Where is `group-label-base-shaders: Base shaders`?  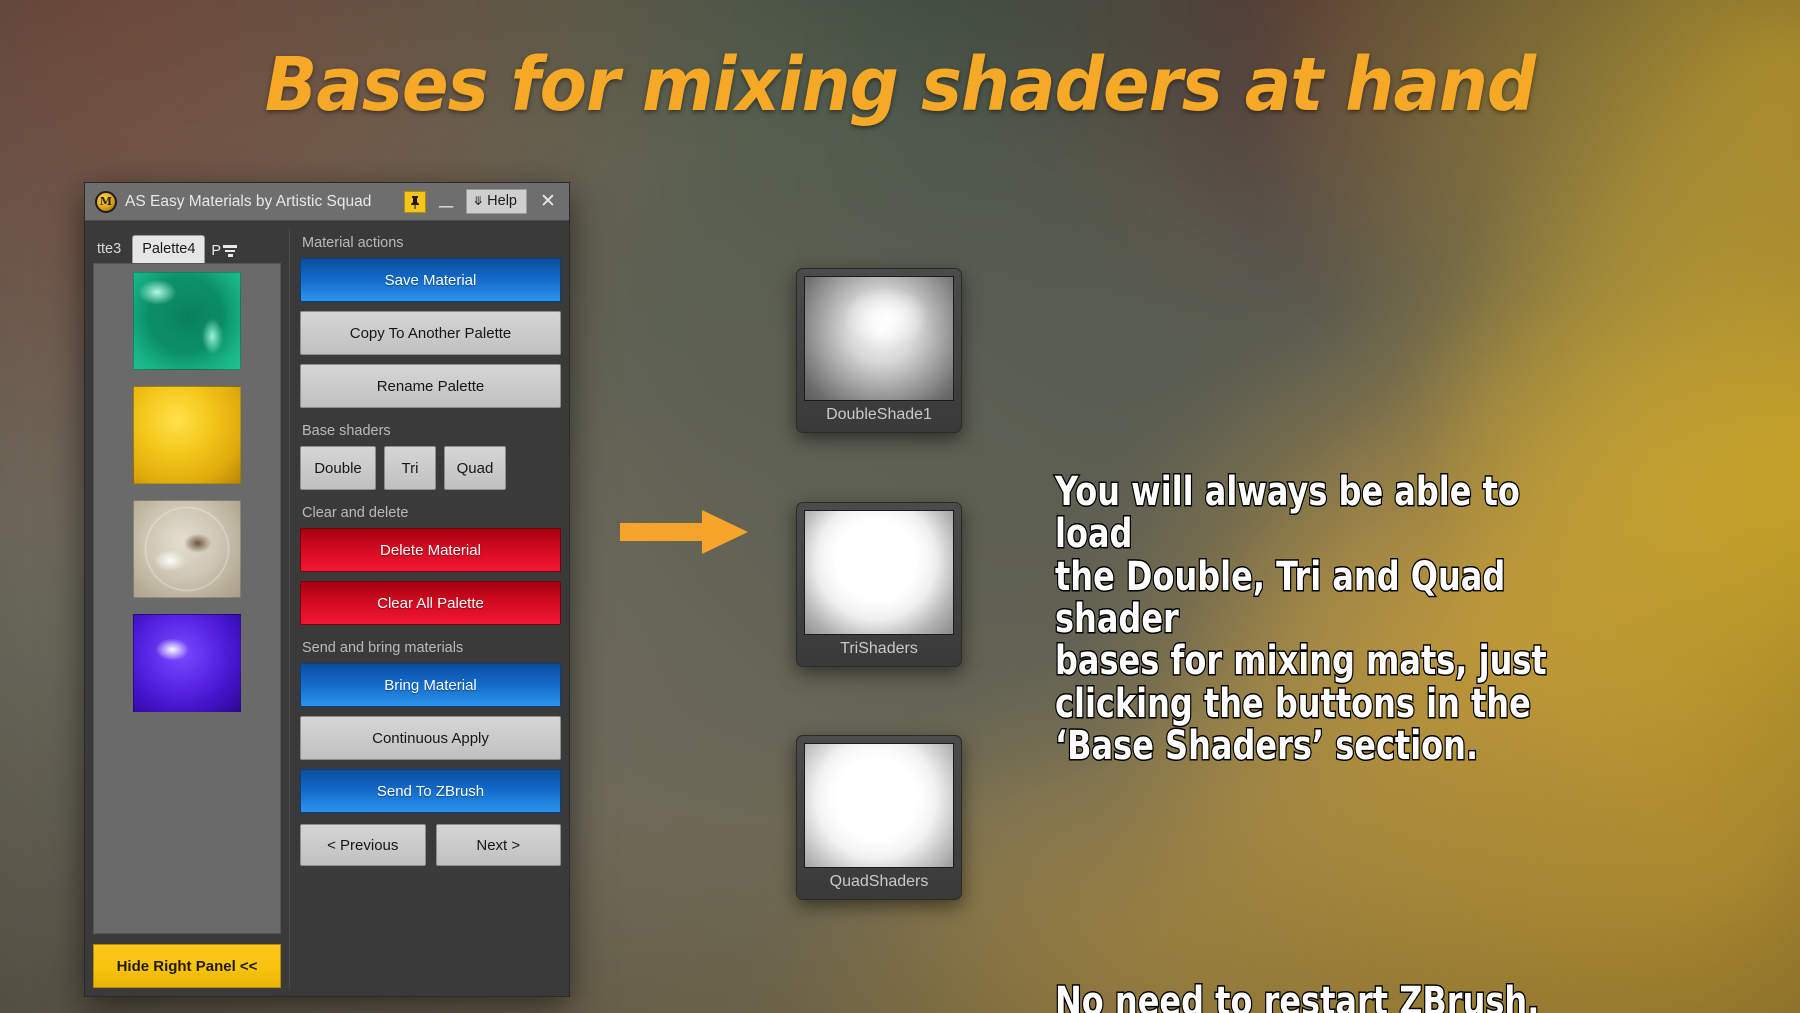 group-label-base-shaders: Base shaders is located at coordinates (346, 431).